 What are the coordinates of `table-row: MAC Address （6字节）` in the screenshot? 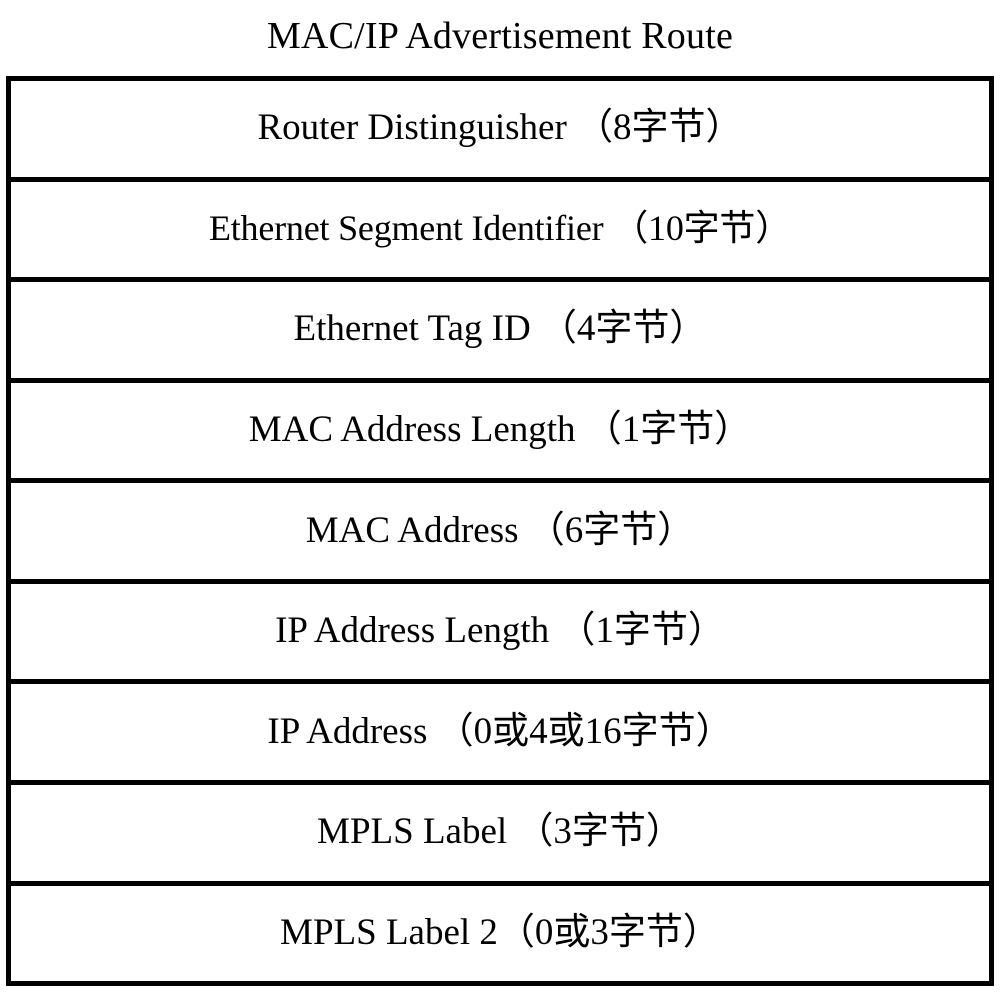 It's located at (500, 533).